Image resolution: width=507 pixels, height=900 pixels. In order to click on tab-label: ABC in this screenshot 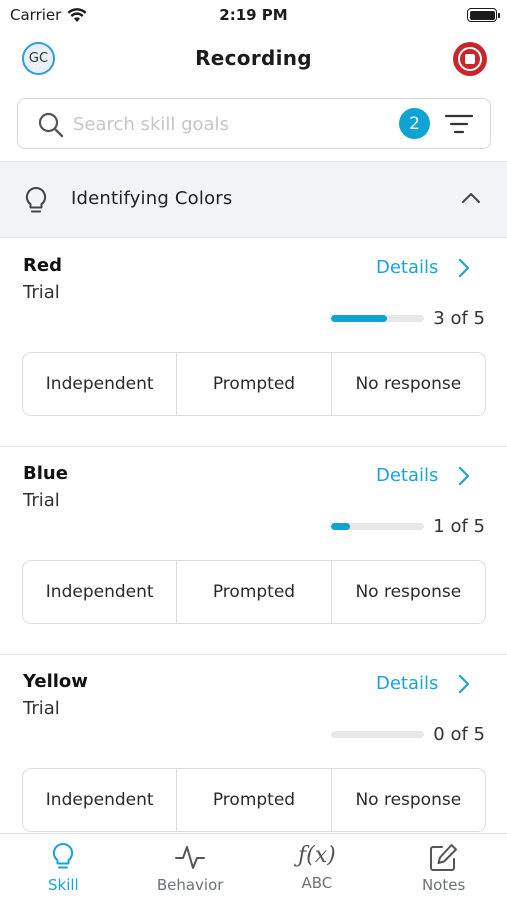, I will do `click(317, 883)`.